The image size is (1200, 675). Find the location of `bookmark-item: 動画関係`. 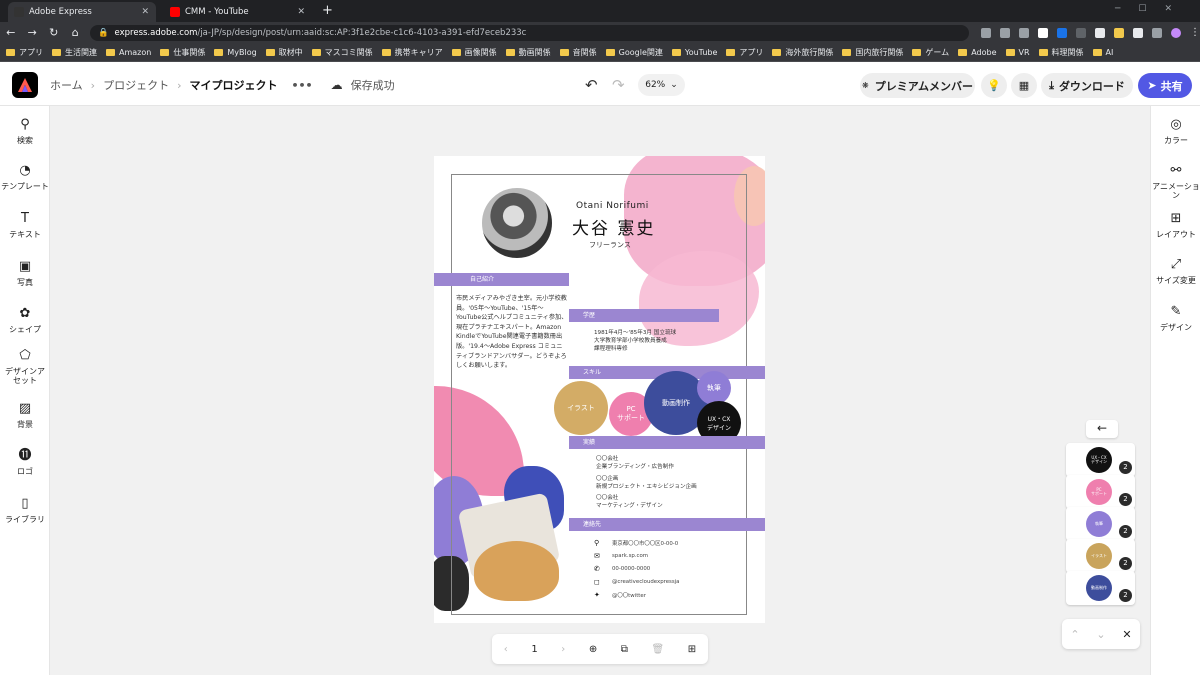

bookmark-item: 動画関係 is located at coordinates (528, 52).